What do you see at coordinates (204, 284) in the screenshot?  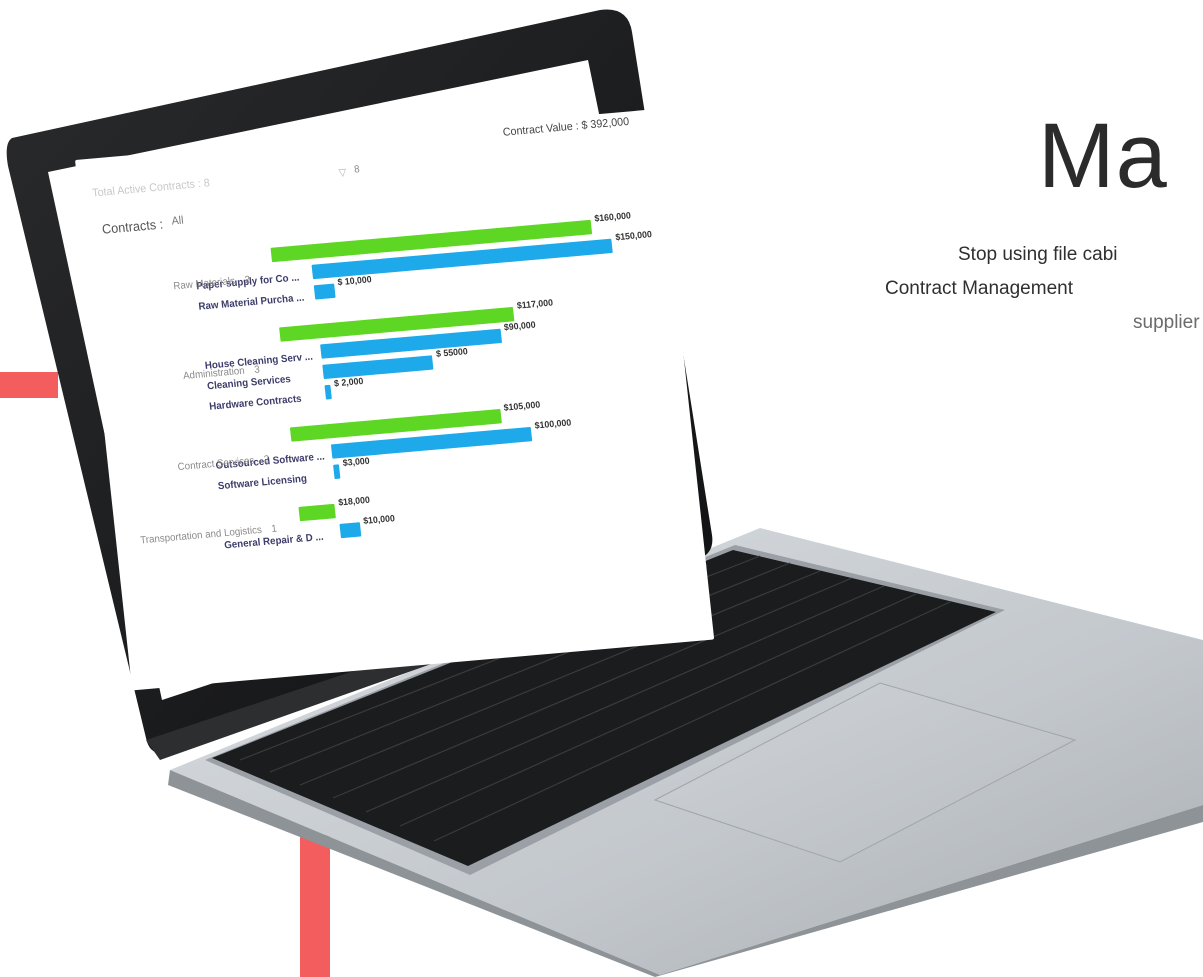 I see `category-name: Raw Materials` at bounding box center [204, 284].